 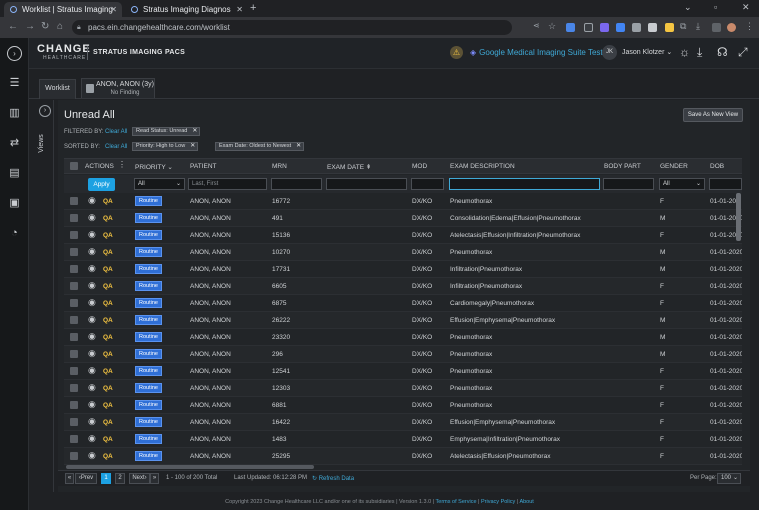 What do you see at coordinates (526, 502) in the screenshot?
I see `about-link: About` at bounding box center [526, 502].